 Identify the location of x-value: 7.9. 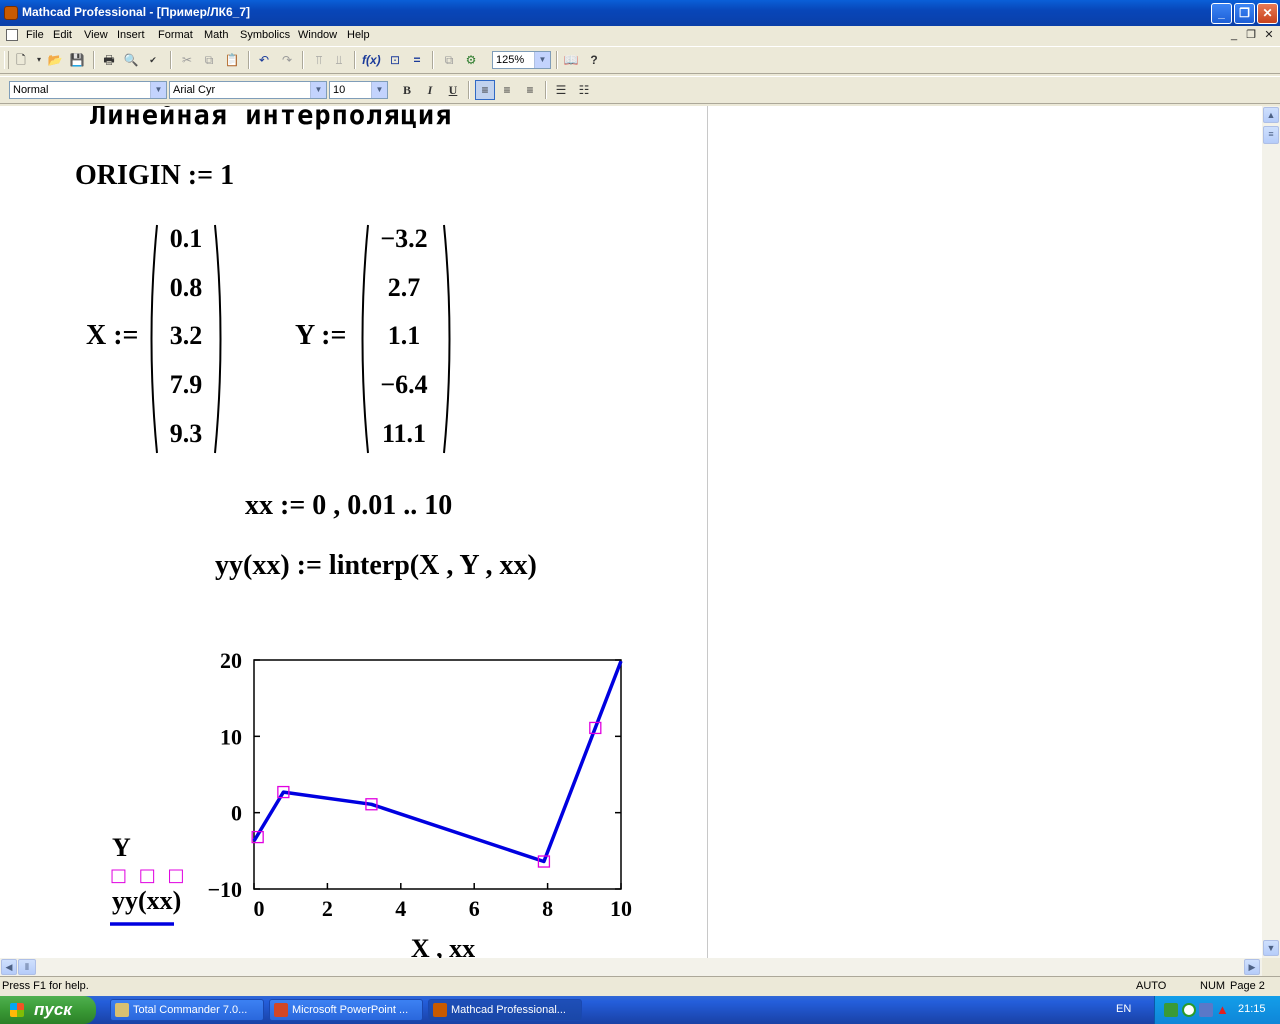
(186, 385).